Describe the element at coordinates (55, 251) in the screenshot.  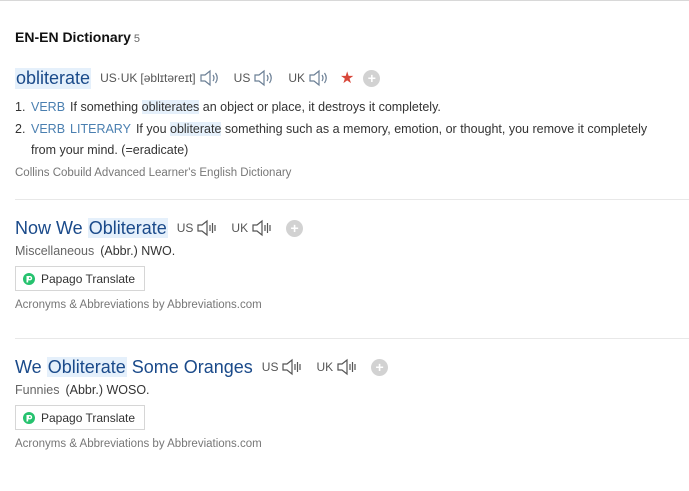
I see `category-label: Miscellaneous` at that location.